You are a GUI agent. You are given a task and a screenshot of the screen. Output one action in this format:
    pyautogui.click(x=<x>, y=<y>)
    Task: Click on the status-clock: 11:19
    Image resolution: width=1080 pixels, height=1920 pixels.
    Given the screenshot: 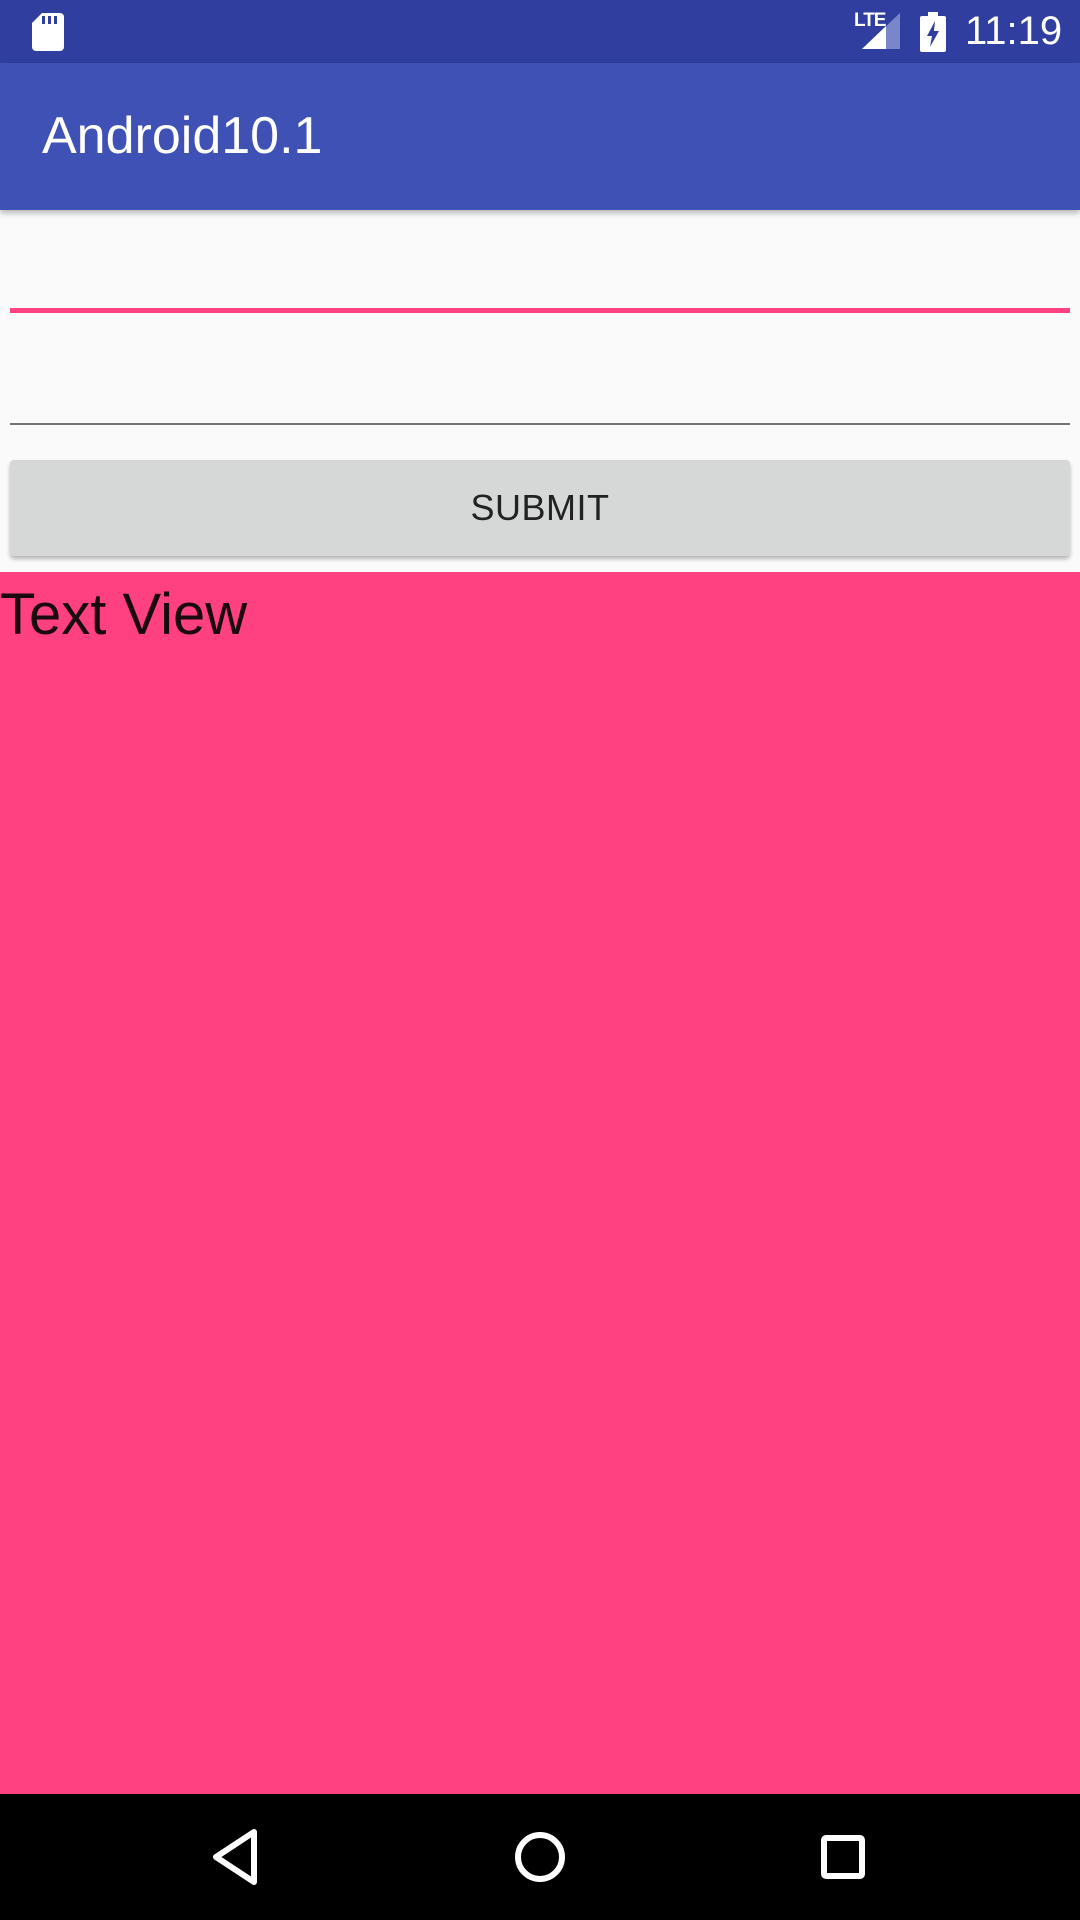 What is the action you would take?
    pyautogui.click(x=1014, y=31)
    